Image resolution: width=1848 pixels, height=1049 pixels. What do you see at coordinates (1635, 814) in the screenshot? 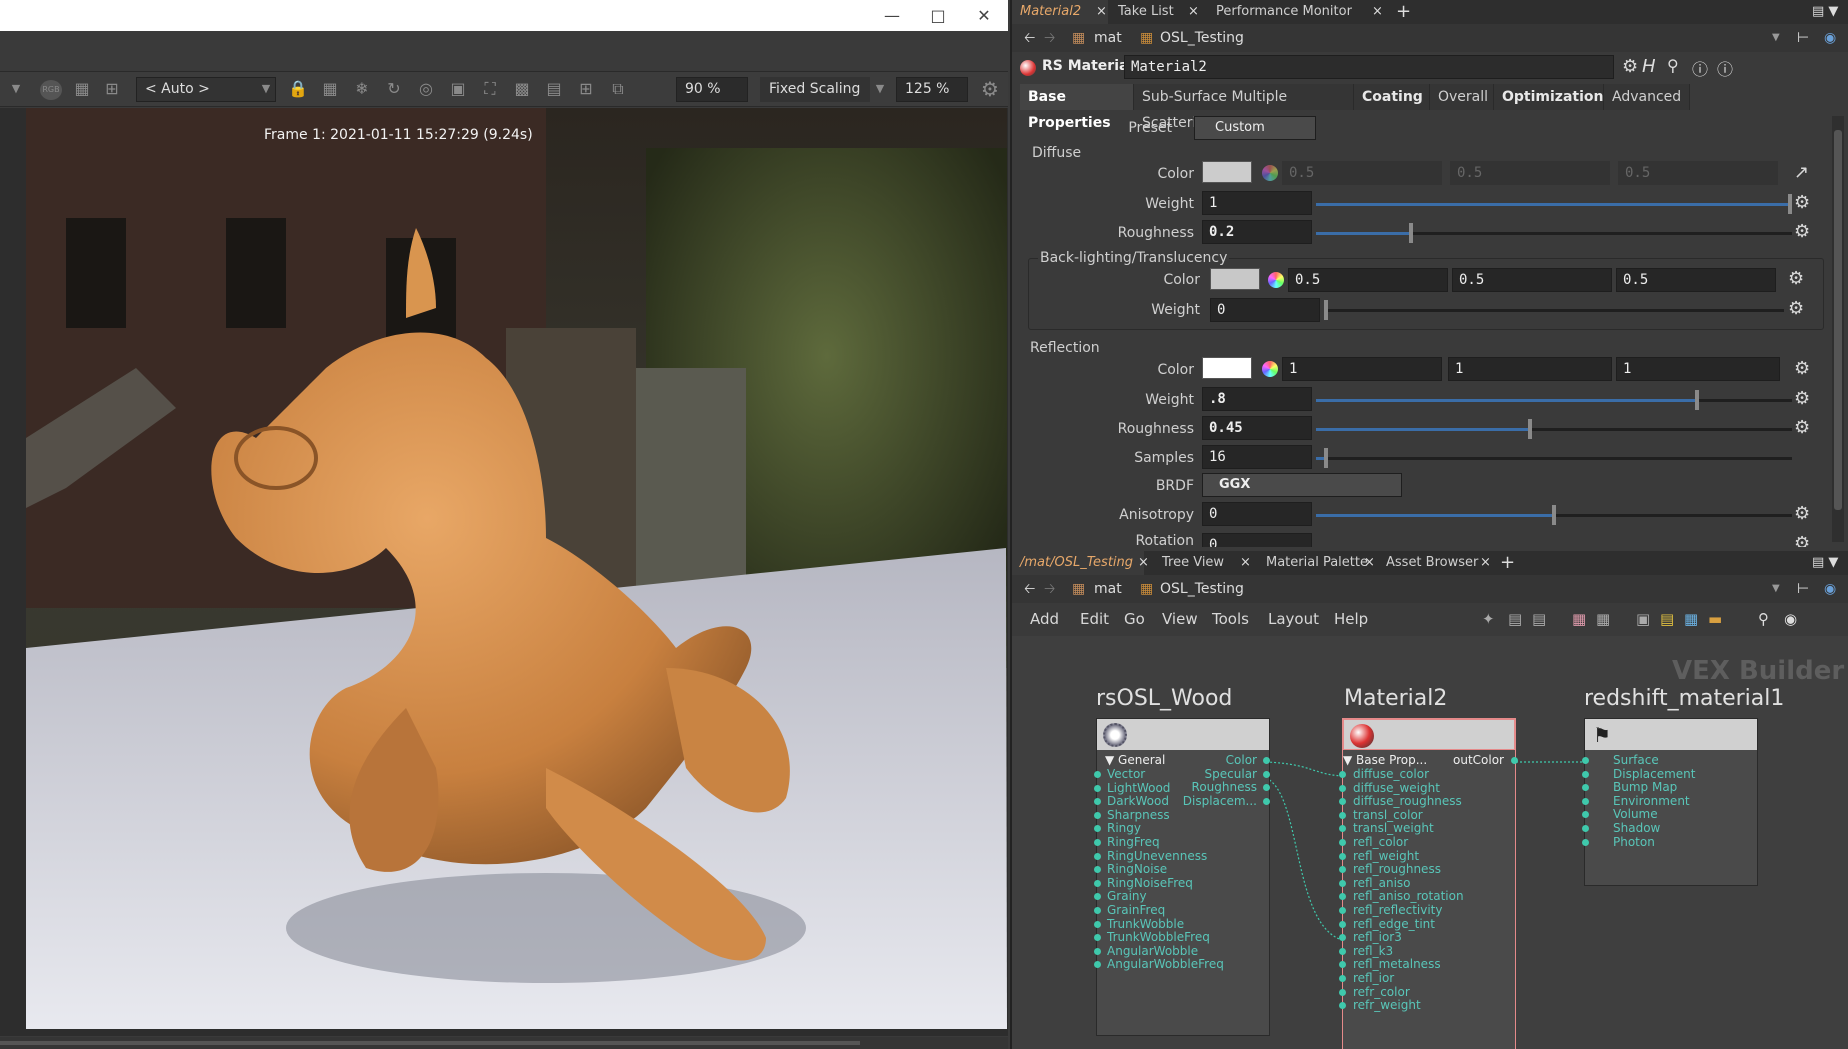
I see `port-label: Volume` at bounding box center [1635, 814].